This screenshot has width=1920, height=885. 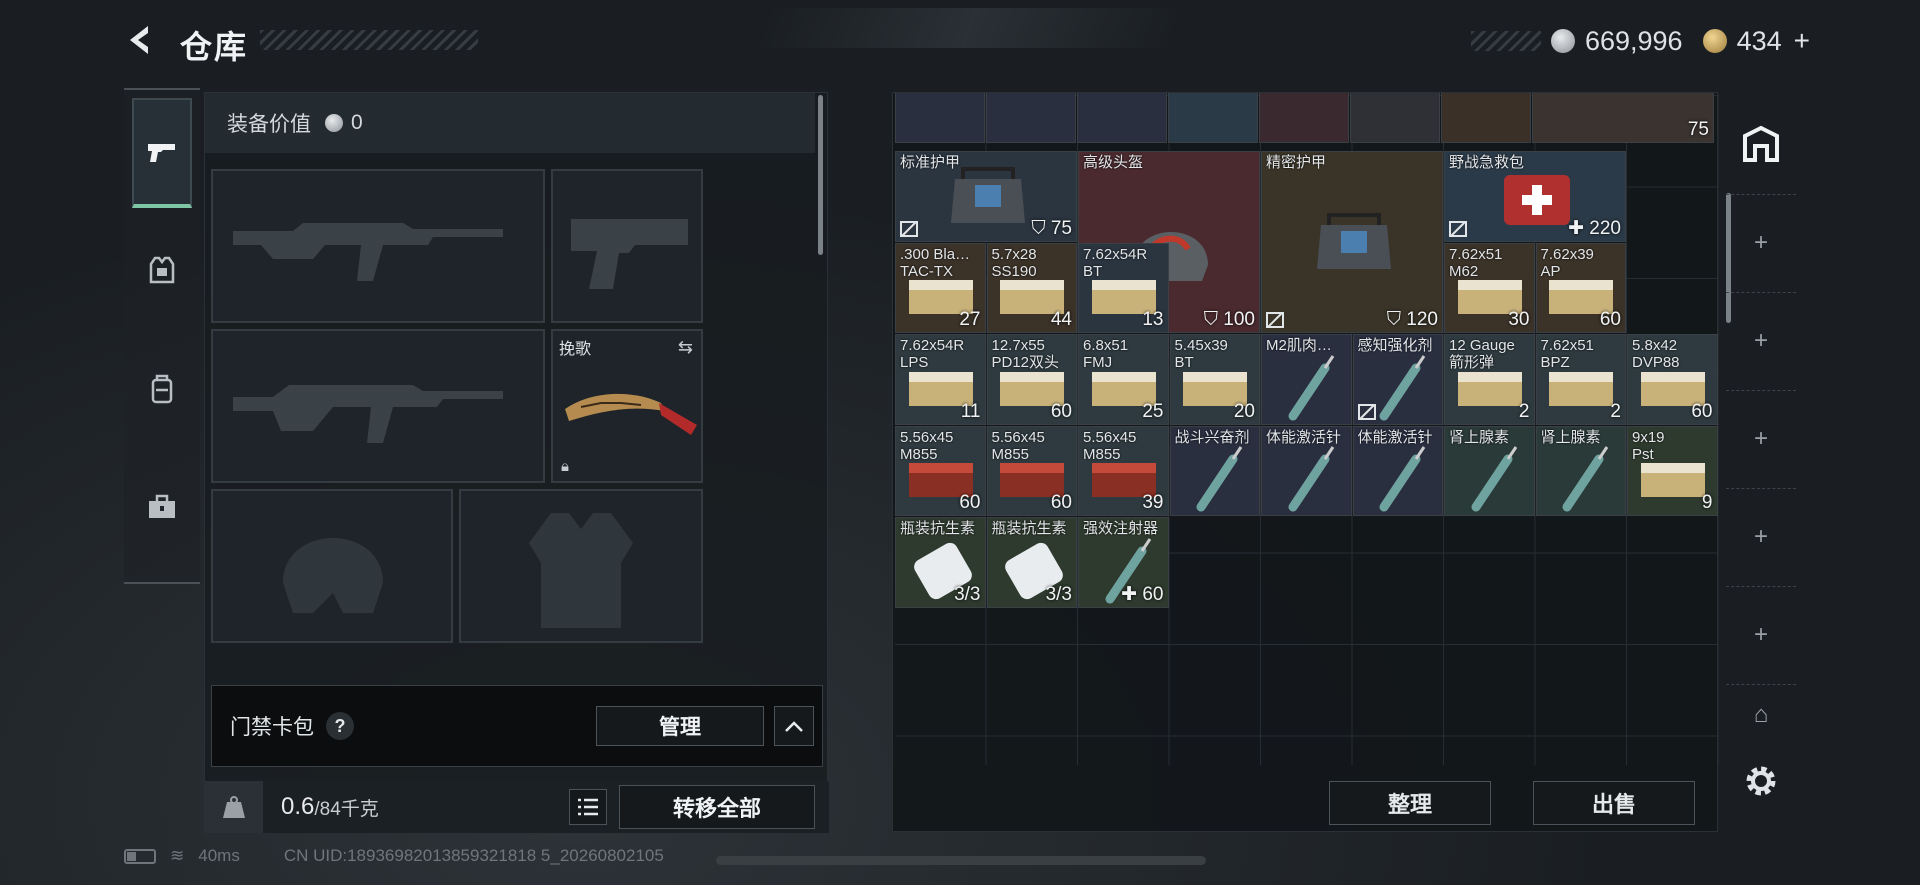 What do you see at coordinates (1058, 594) in the screenshot?
I see `item-count: 3/3` at bounding box center [1058, 594].